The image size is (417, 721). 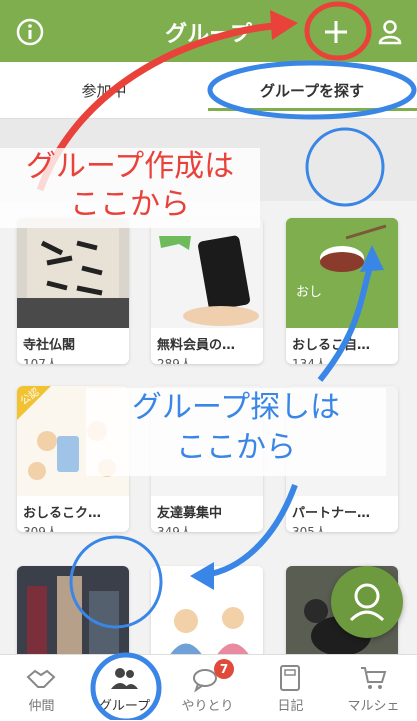 What do you see at coordinates (312, 109) in the screenshot?
I see `active-tab-indicator` at bounding box center [312, 109].